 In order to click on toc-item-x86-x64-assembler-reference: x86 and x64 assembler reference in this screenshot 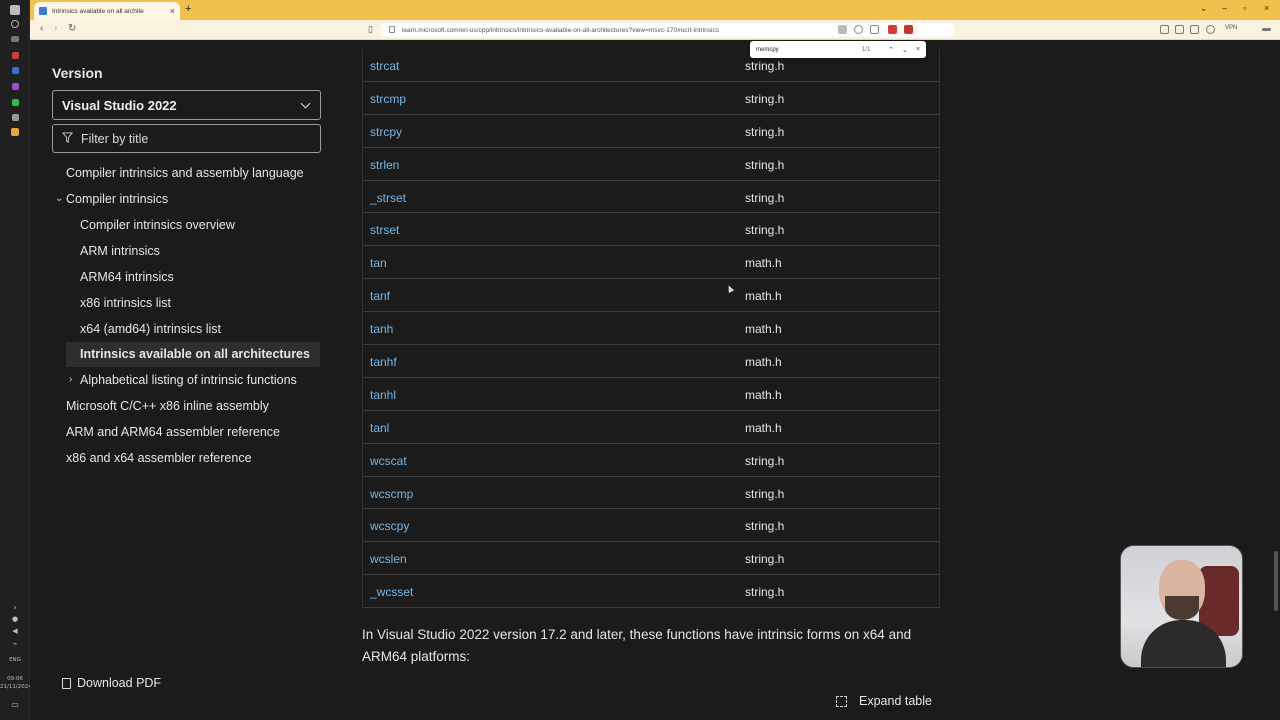, I will do `click(159, 458)`.